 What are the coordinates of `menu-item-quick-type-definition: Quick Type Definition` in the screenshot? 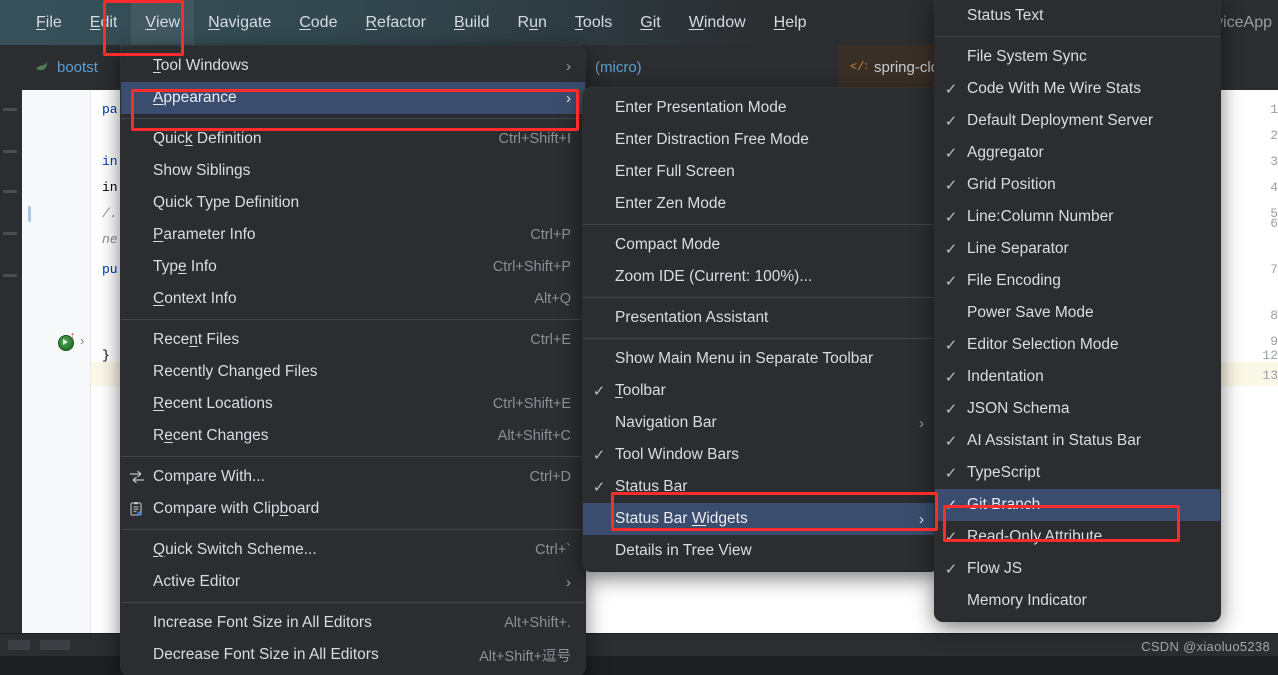 It's located at (353, 203).